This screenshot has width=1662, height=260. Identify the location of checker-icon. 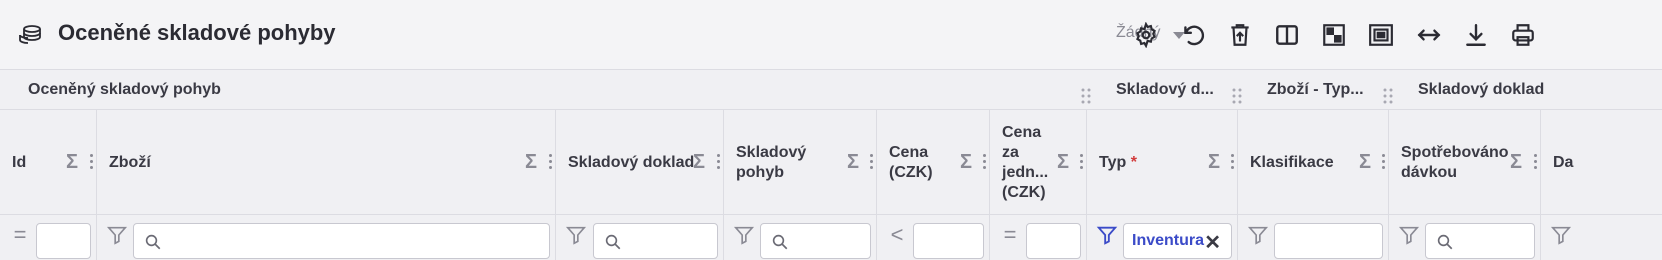
(1334, 35).